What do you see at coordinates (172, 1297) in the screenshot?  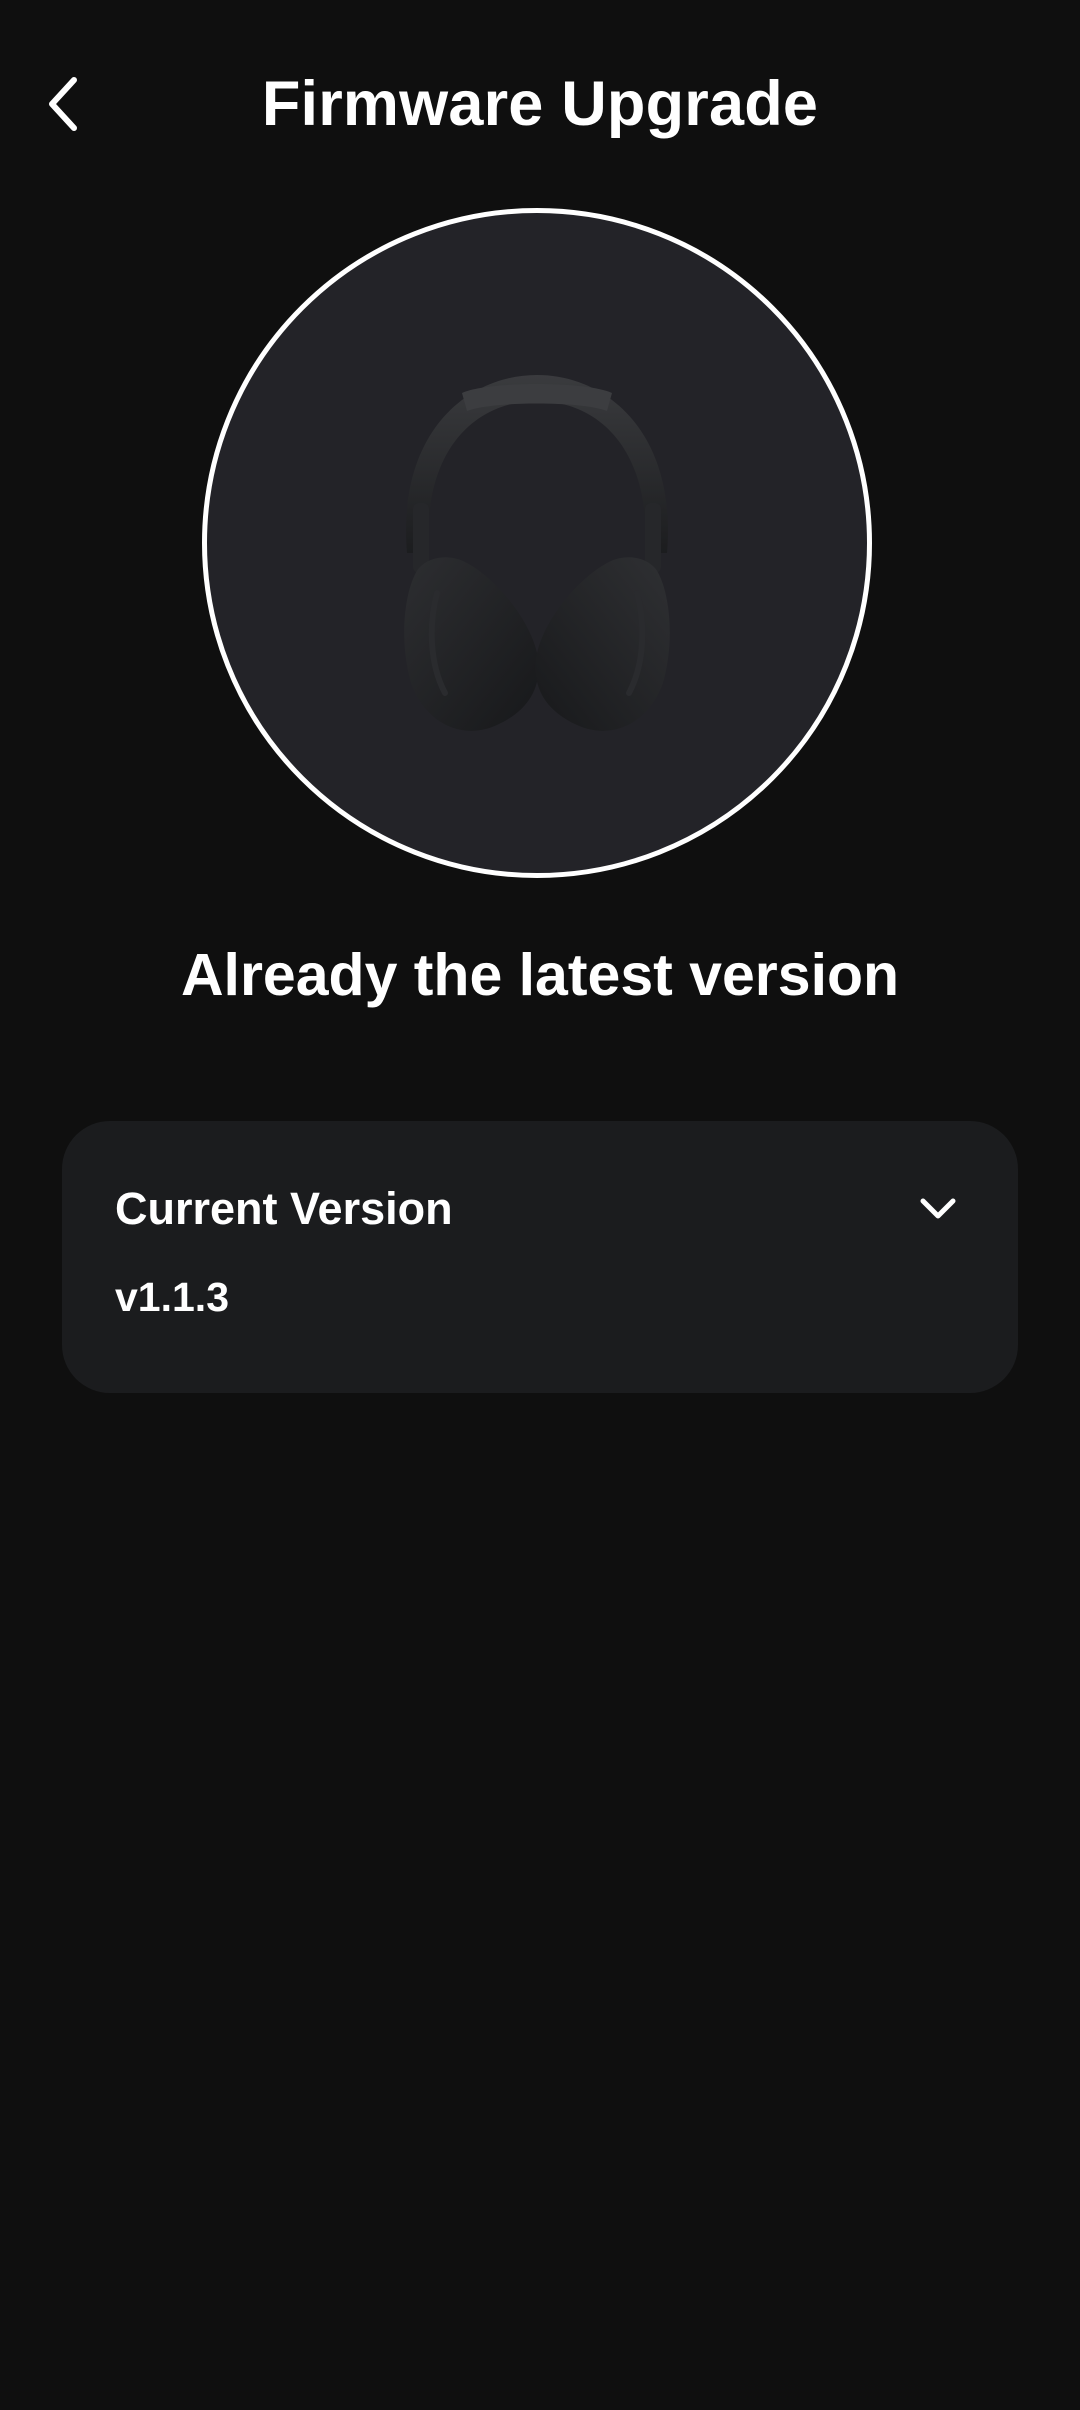 I see `current-version-value: v1.1.3` at bounding box center [172, 1297].